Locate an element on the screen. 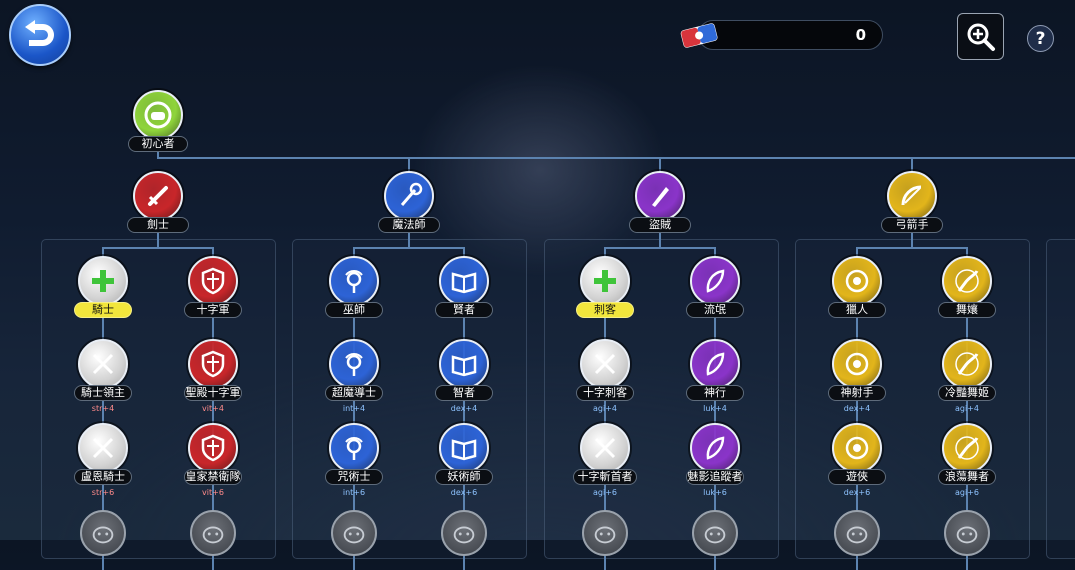 This screenshot has height=570, width=1075. job-label: 智者 is located at coordinates (464, 393).